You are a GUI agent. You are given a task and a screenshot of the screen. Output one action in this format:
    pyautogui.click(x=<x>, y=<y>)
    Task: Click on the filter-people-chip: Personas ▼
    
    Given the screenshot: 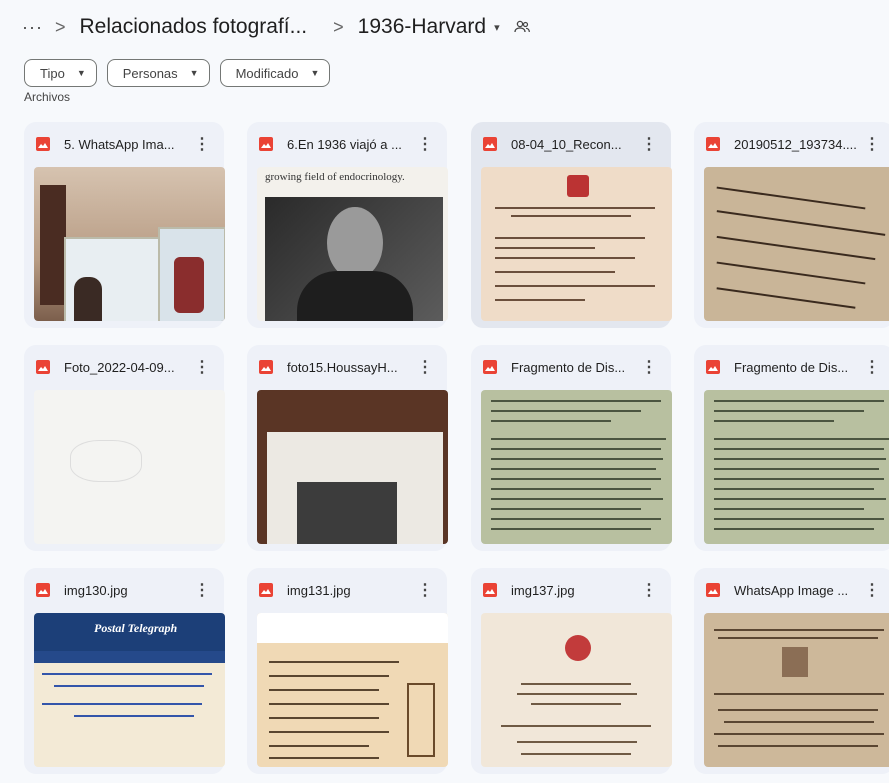 What is the action you would take?
    pyautogui.click(x=158, y=73)
    